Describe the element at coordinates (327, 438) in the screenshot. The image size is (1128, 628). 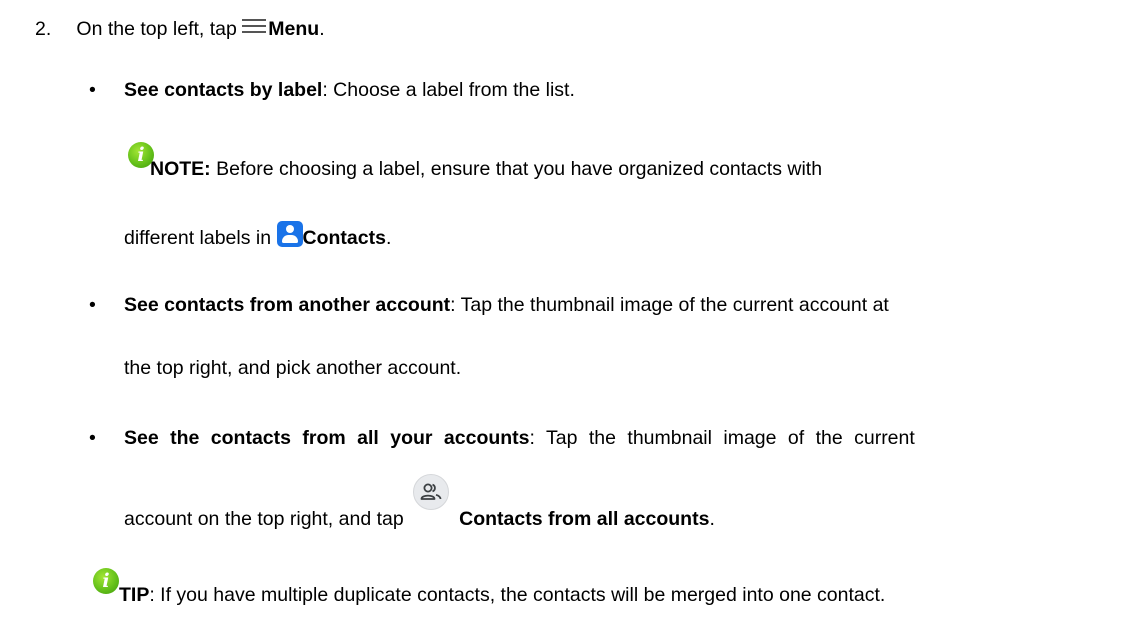
I see `bullet-title: See the contacts from all your accounts` at that location.